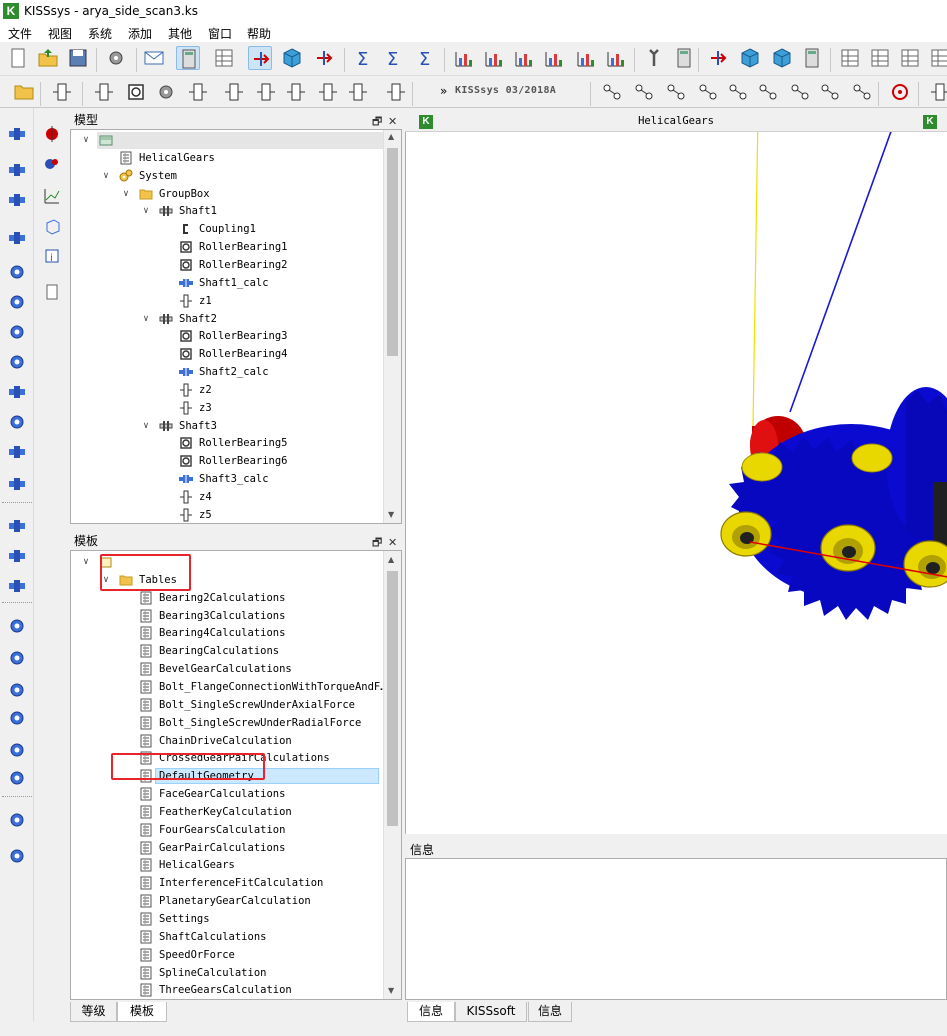 This screenshot has height=1036, width=947. I want to click on tree-row: Shaft1_calc, so click(226, 283).